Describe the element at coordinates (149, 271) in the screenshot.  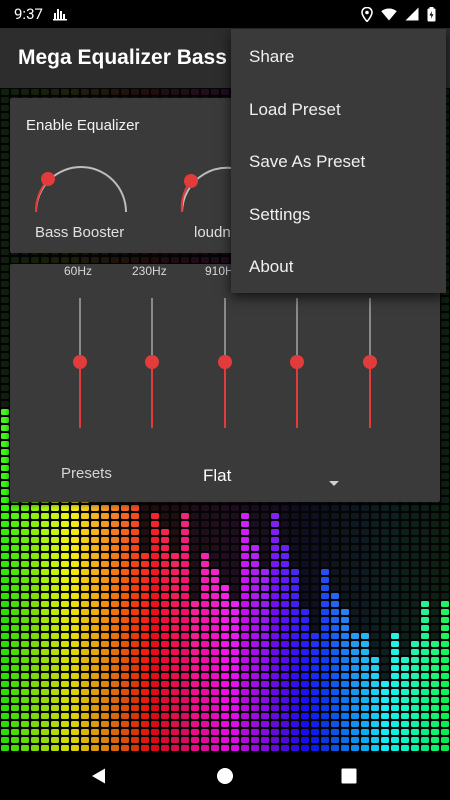
I see `band-freq-230hz: 230Hz` at that location.